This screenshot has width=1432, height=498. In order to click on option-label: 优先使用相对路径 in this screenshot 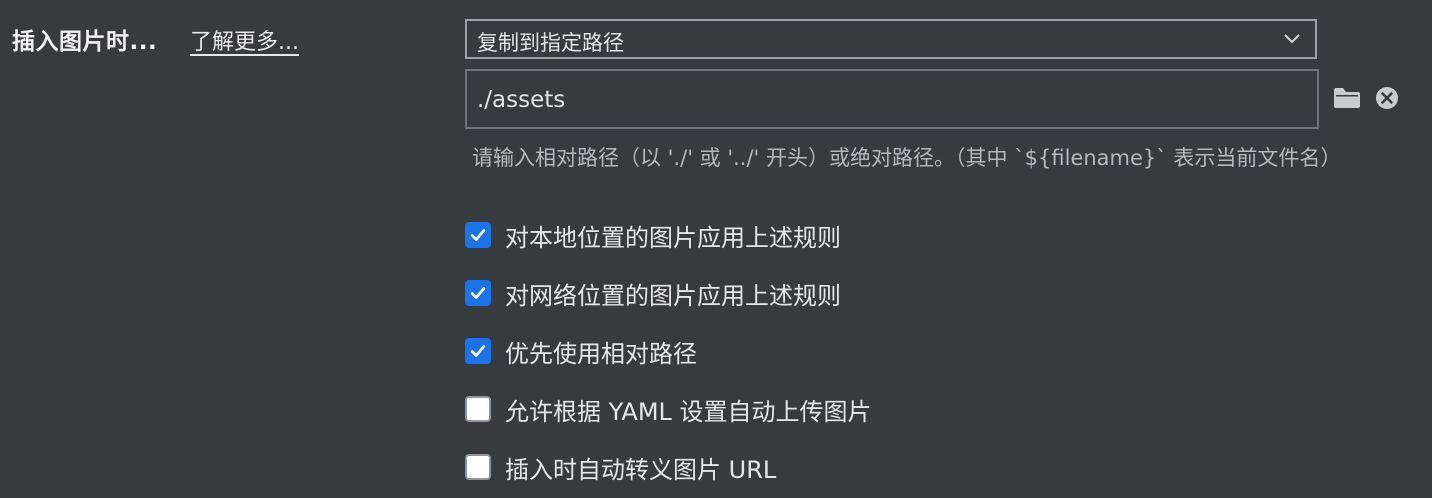, I will do `click(601, 353)`.